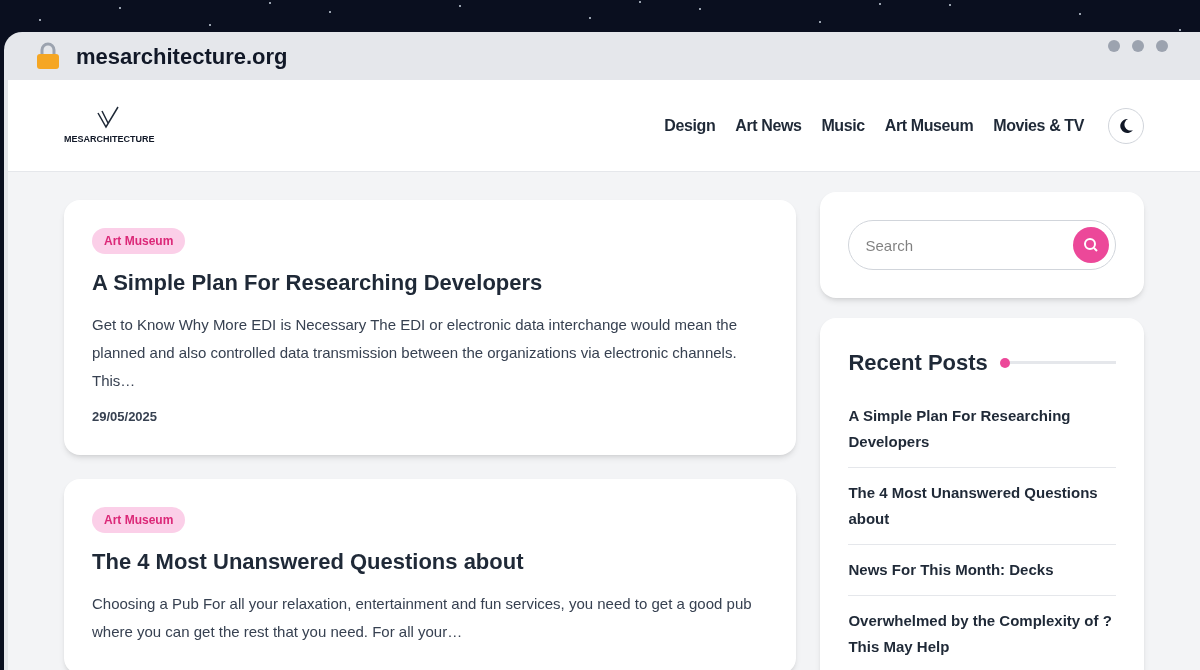 This screenshot has width=1200, height=670. Describe the element at coordinates (109, 139) in the screenshot. I see `logo-text: MESARCHITECTURE` at that location.